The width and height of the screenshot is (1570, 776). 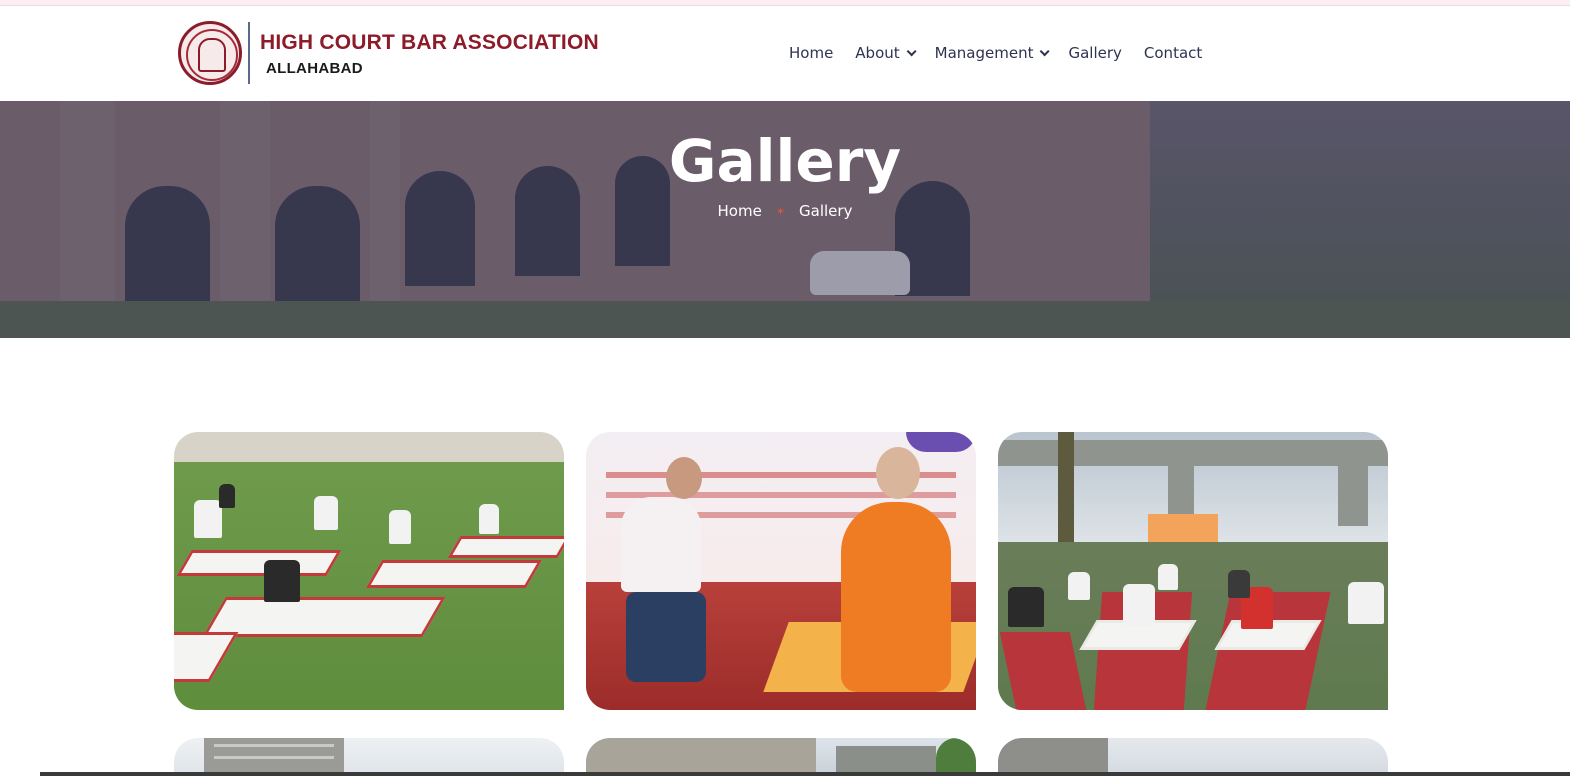 I want to click on logo-divider, so click(x=249, y=53).